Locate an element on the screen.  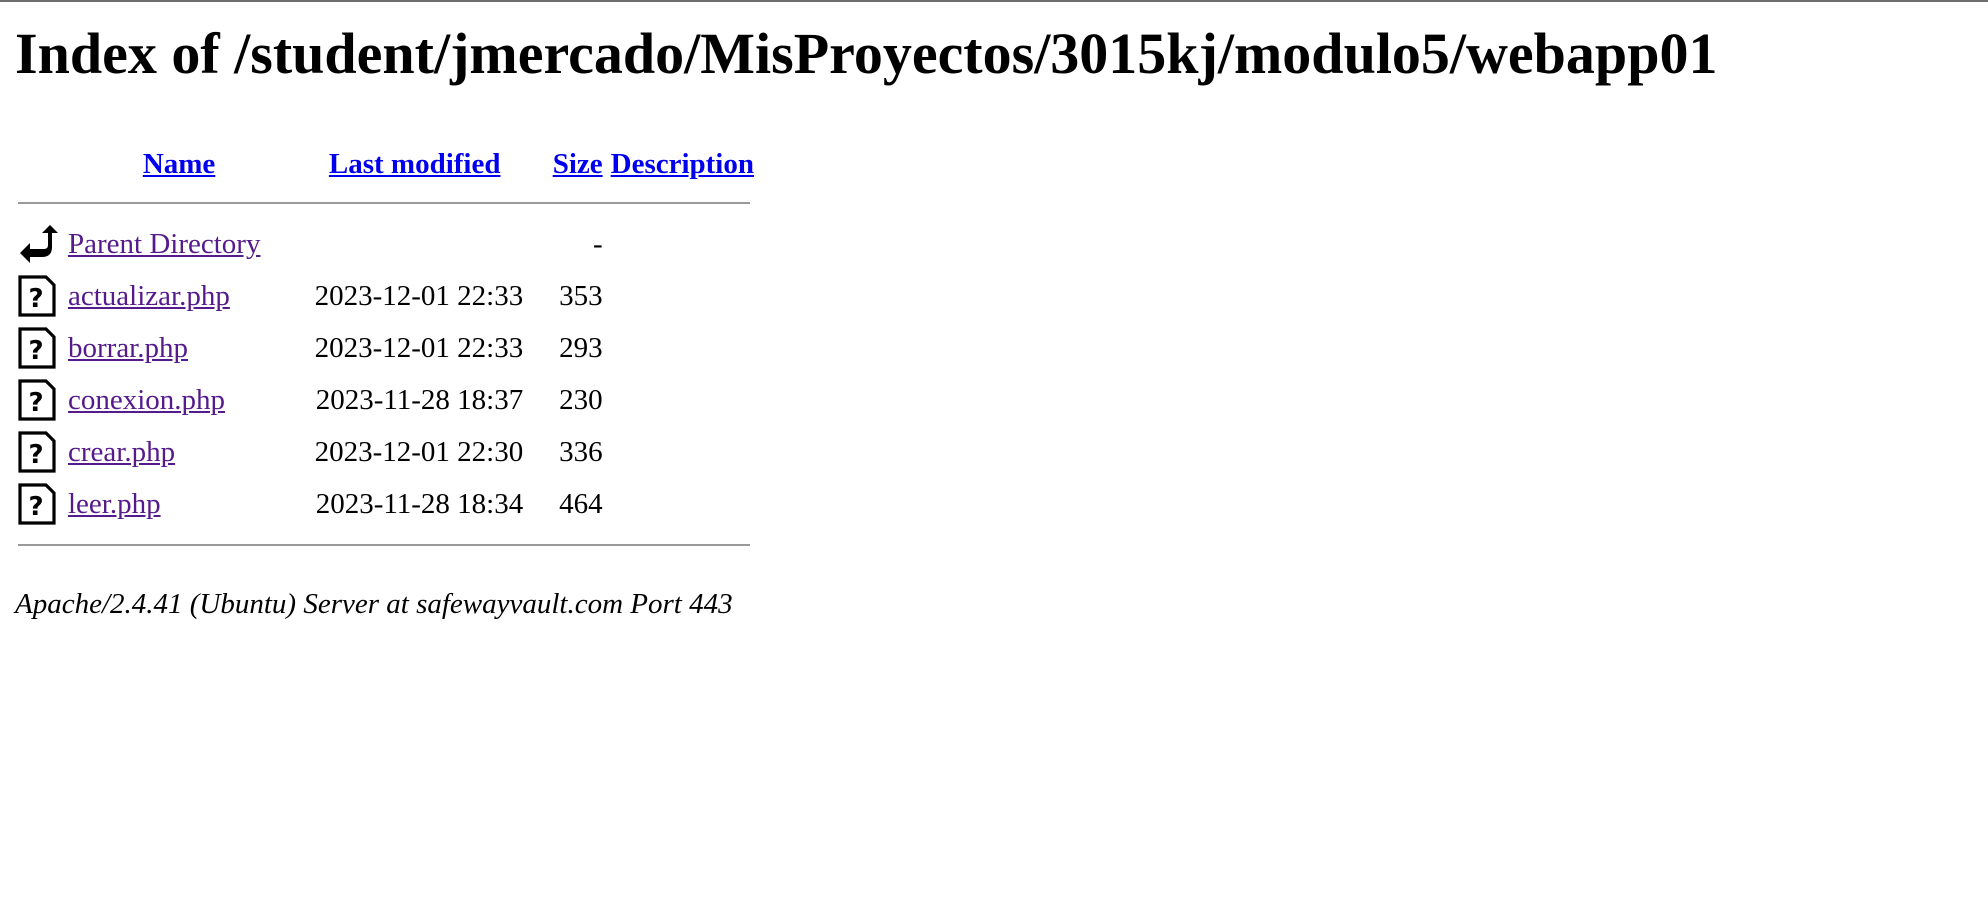
sort-by-size-link: Size is located at coordinates (578, 164).